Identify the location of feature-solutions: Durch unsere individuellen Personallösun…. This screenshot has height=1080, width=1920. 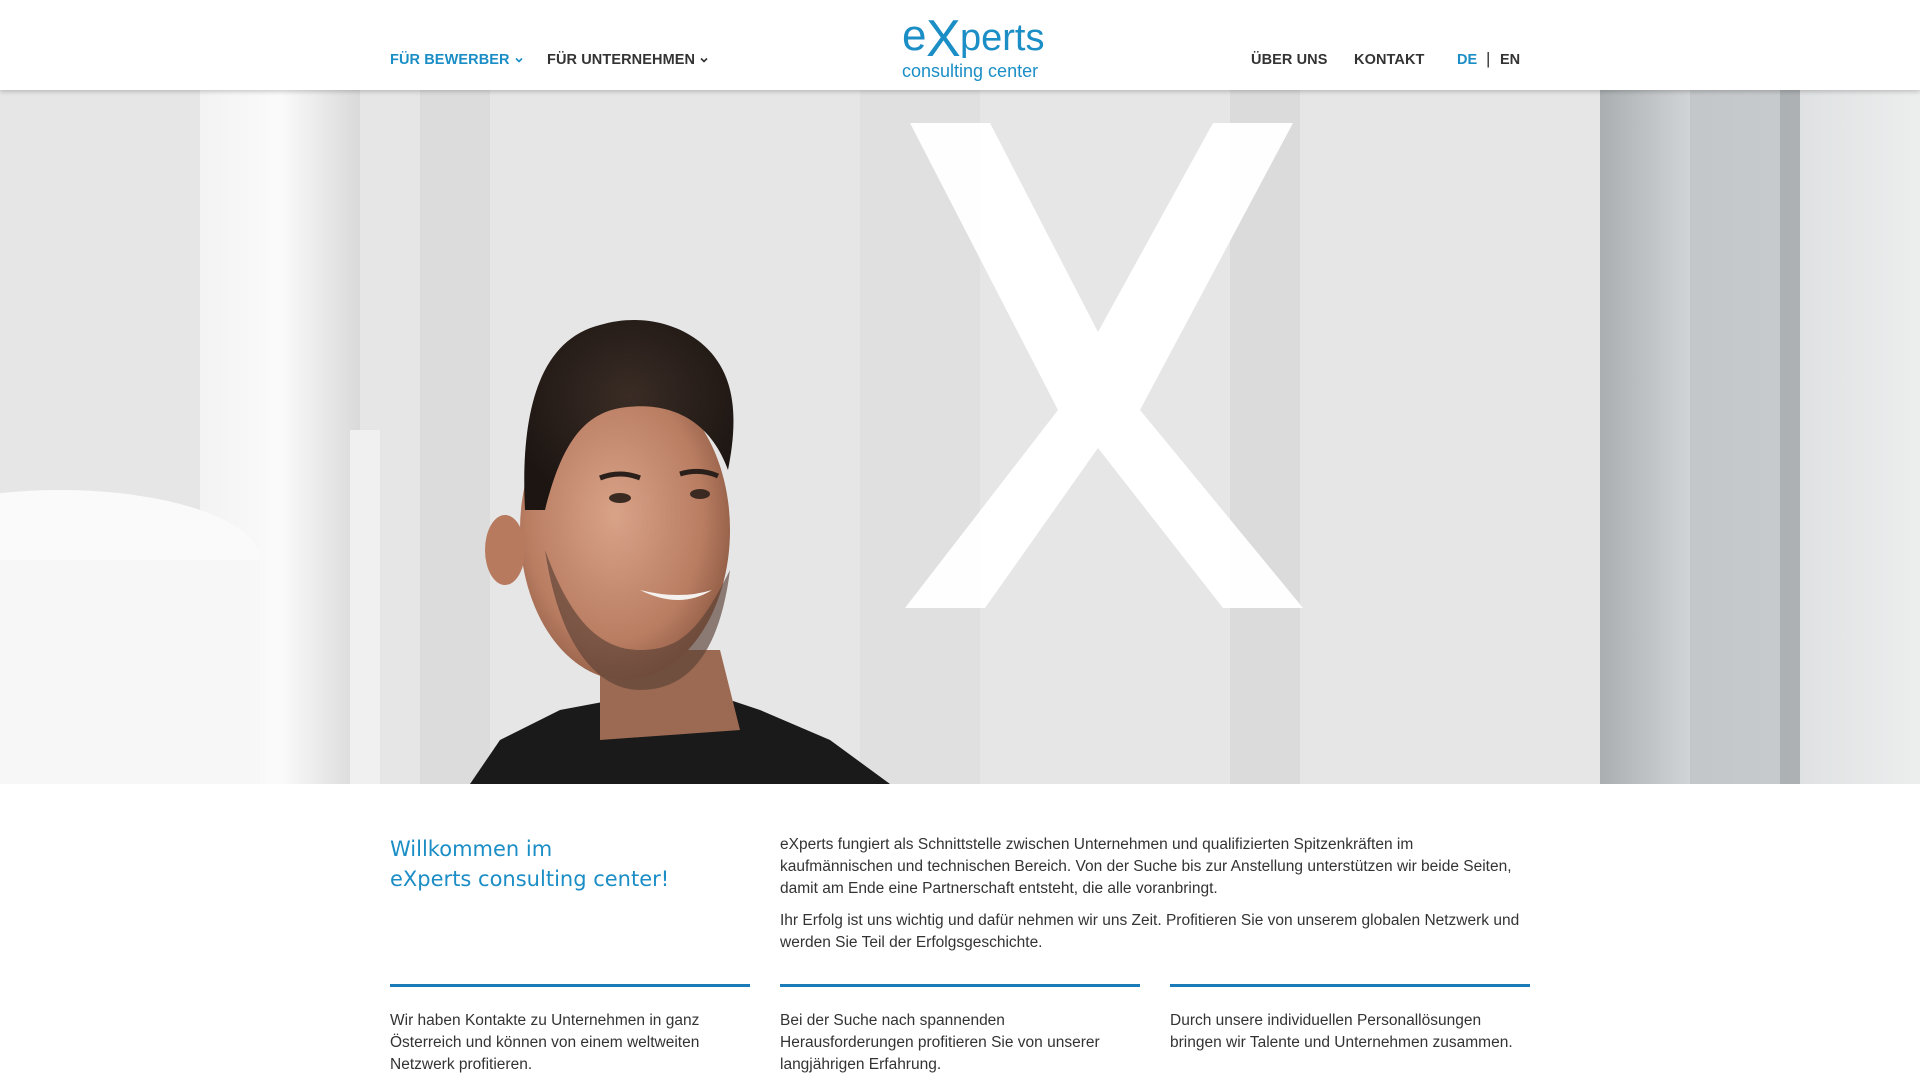
(1350, 1019).